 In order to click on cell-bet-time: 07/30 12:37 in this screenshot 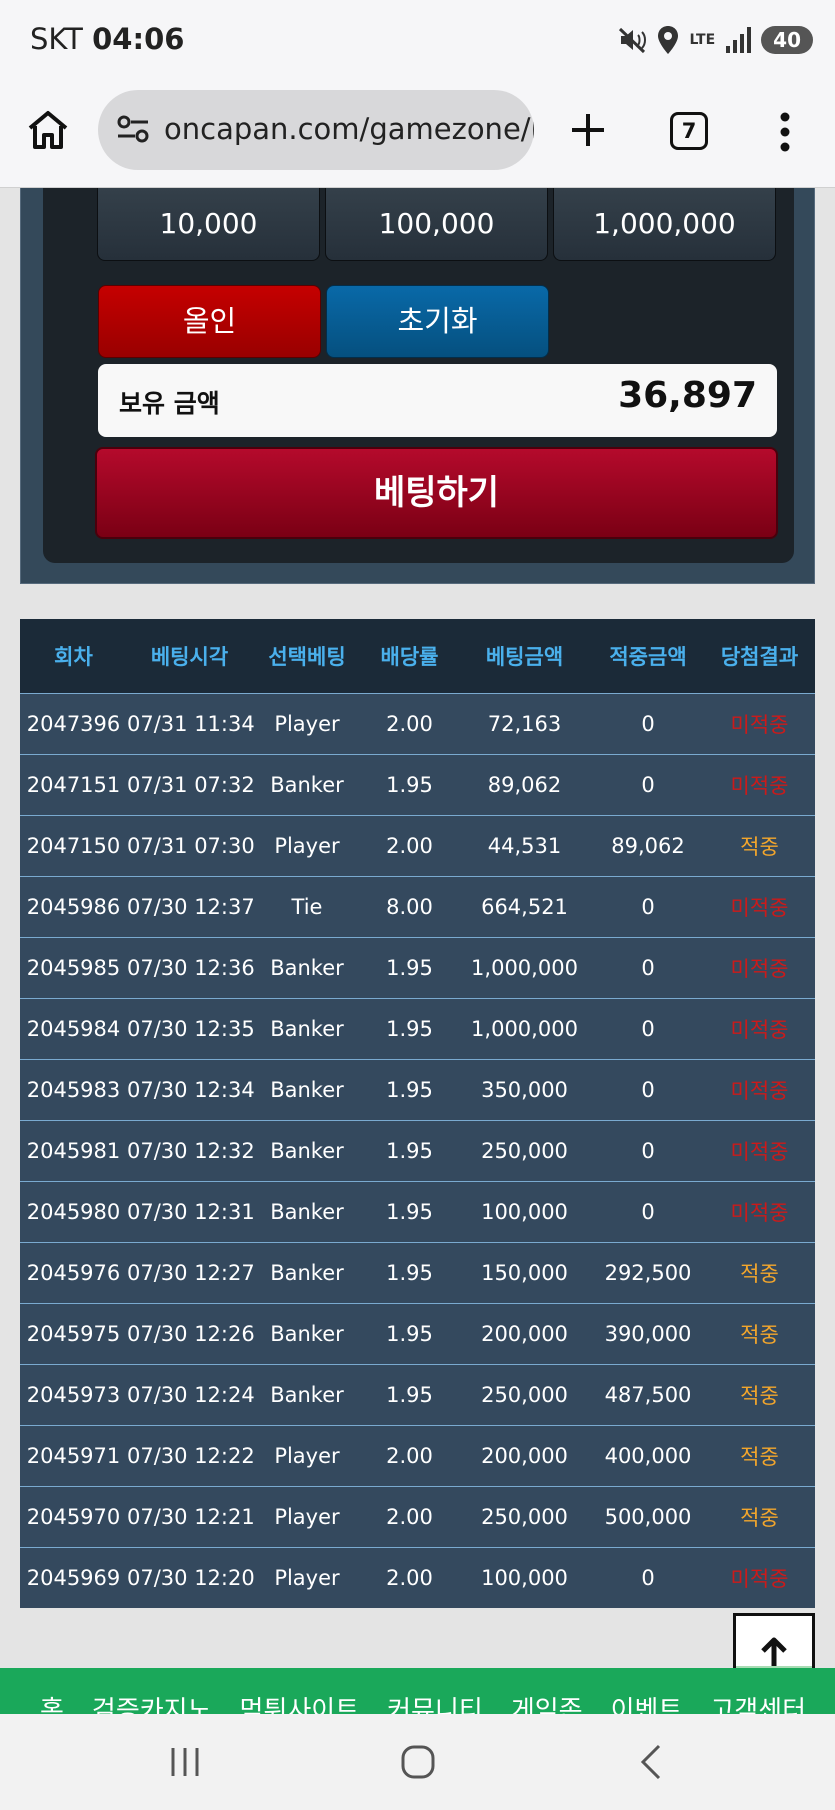, I will do `click(191, 906)`.